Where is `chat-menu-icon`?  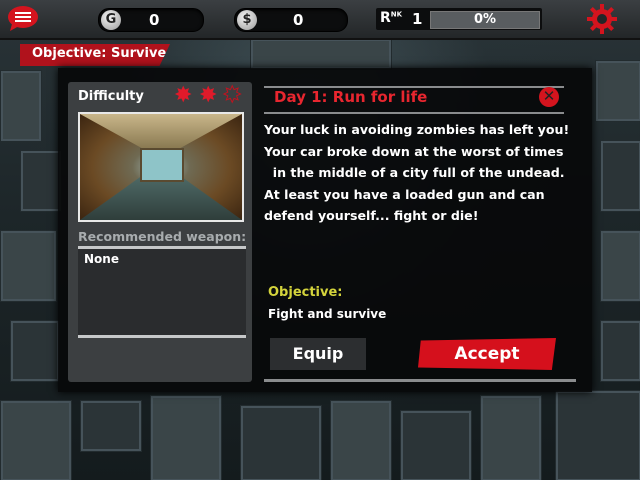
chat-menu-icon is located at coordinates (23, 18).